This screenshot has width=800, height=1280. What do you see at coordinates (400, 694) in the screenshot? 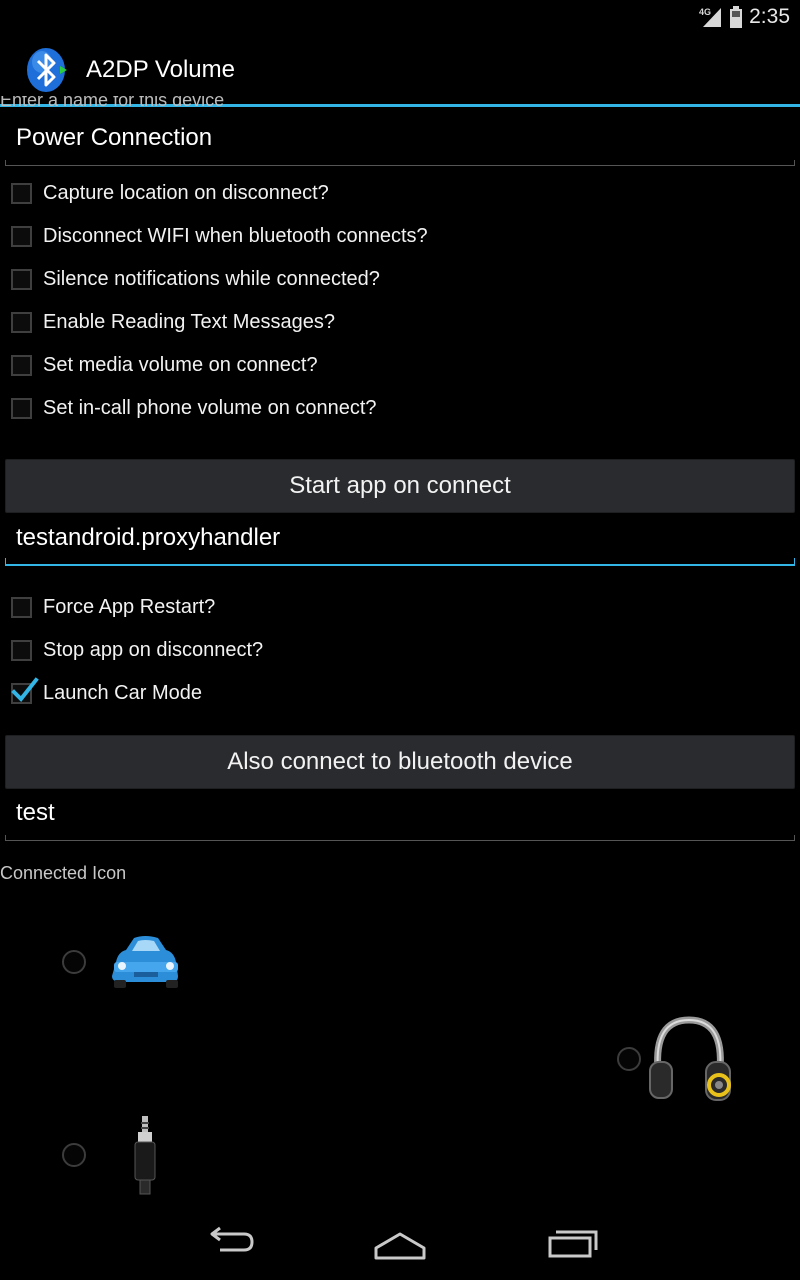
I see `checkbox-launch-car-mode: Launch Car Mode` at bounding box center [400, 694].